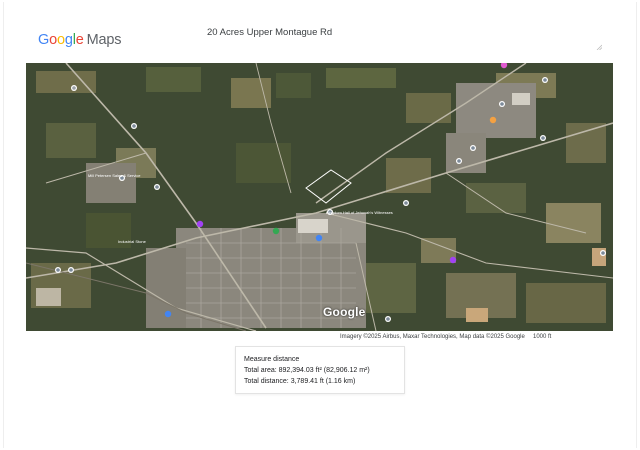 Image resolution: width=640 pixels, height=450 pixels. Describe the element at coordinates (44, 40) in the screenshot. I see `logo-letter: G` at that location.